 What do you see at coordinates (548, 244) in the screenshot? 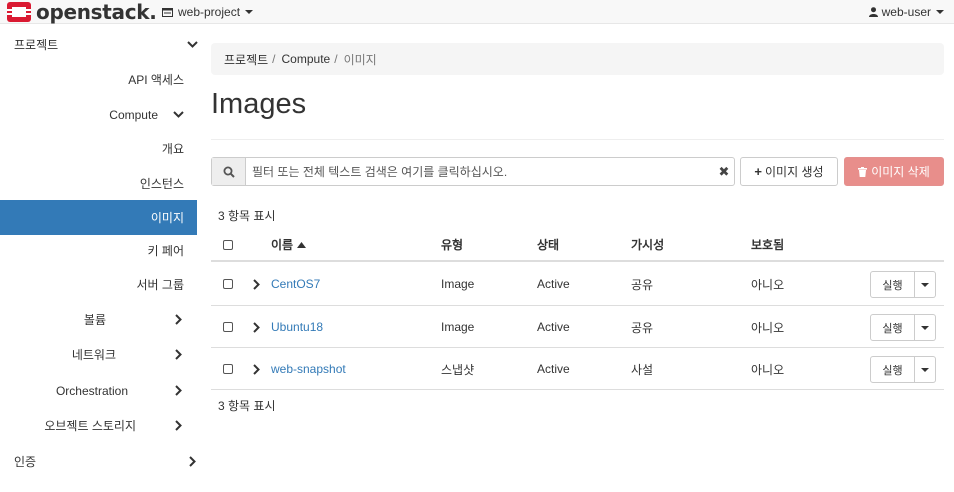
I see `column-header-status: 상태` at bounding box center [548, 244].